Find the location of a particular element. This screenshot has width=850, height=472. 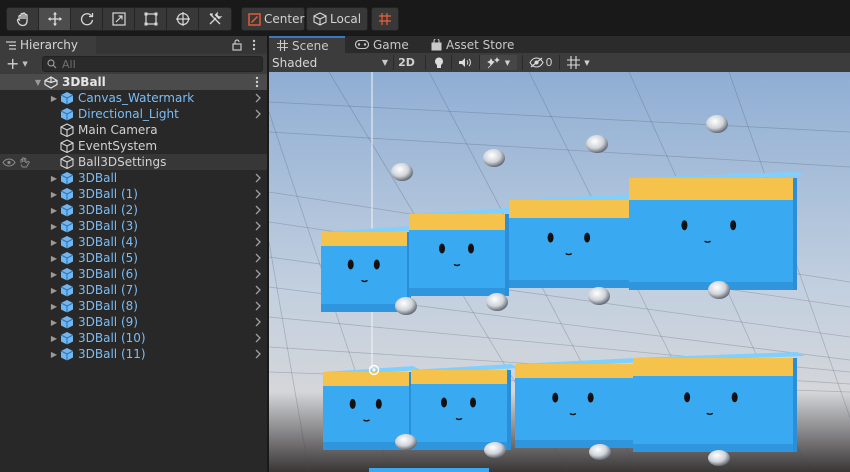

hierarchy-item-label: Ball3DSettings is located at coordinates (122, 162).